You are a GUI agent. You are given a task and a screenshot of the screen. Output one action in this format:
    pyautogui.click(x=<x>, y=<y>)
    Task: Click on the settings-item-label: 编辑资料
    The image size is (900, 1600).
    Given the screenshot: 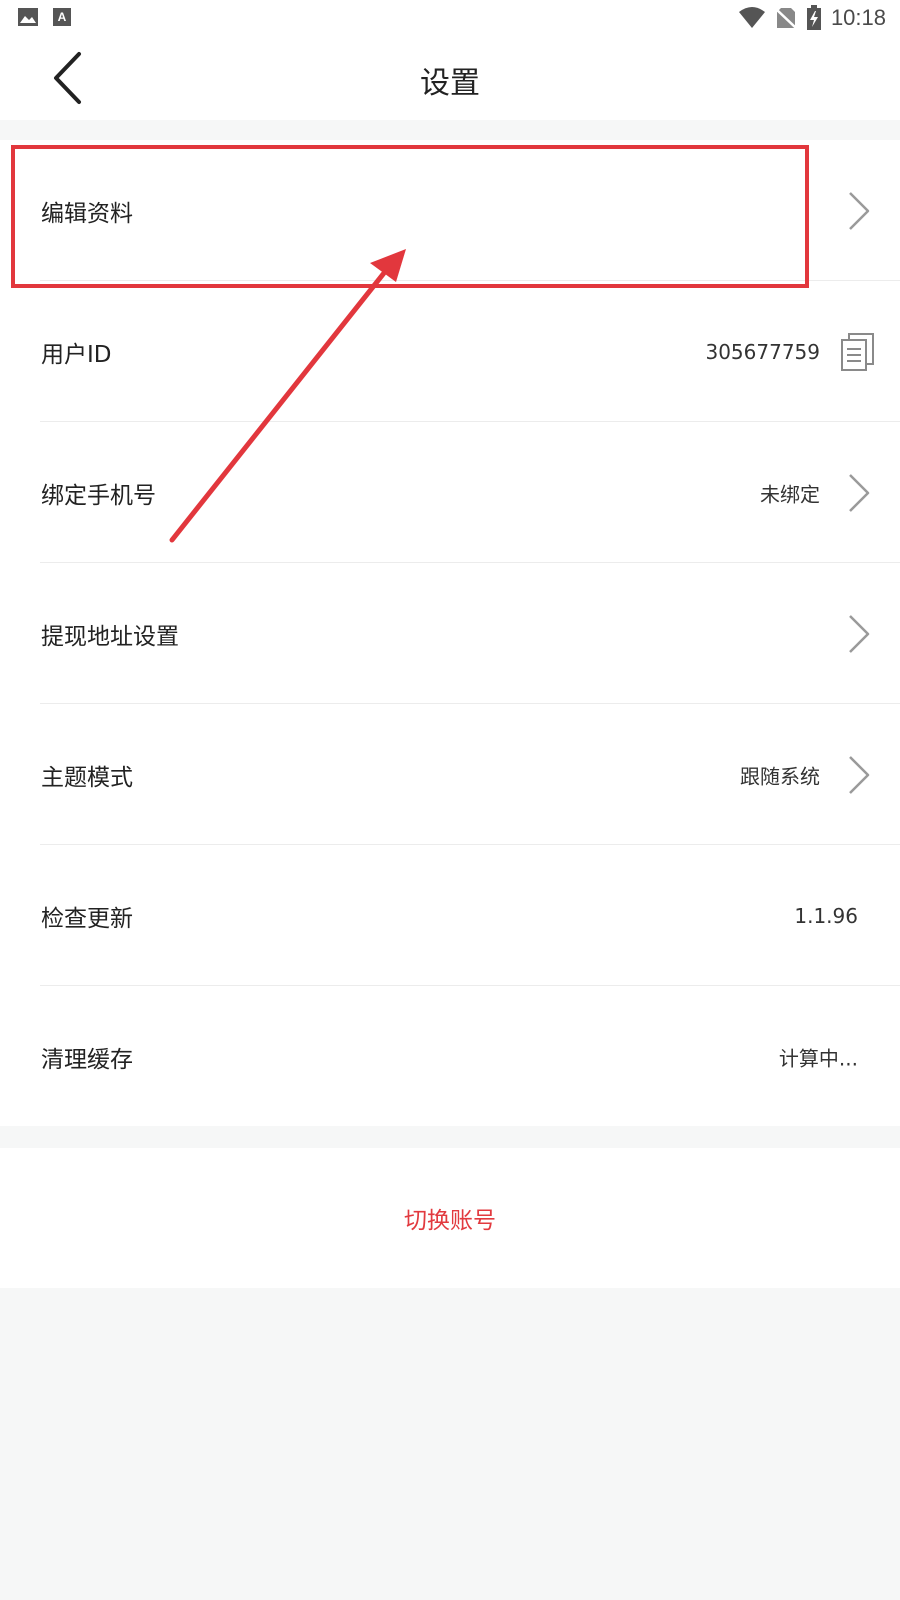 What is the action you would take?
    pyautogui.click(x=87, y=213)
    